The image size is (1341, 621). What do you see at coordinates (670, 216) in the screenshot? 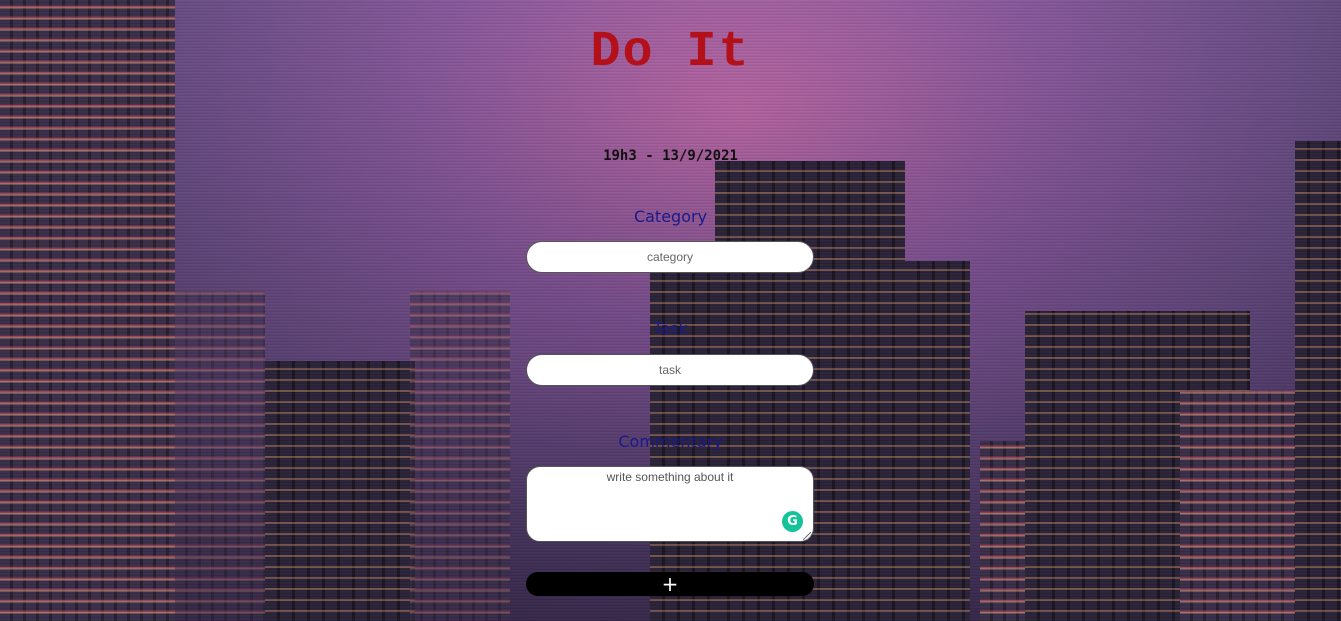
I see `category-label: Category` at bounding box center [670, 216].